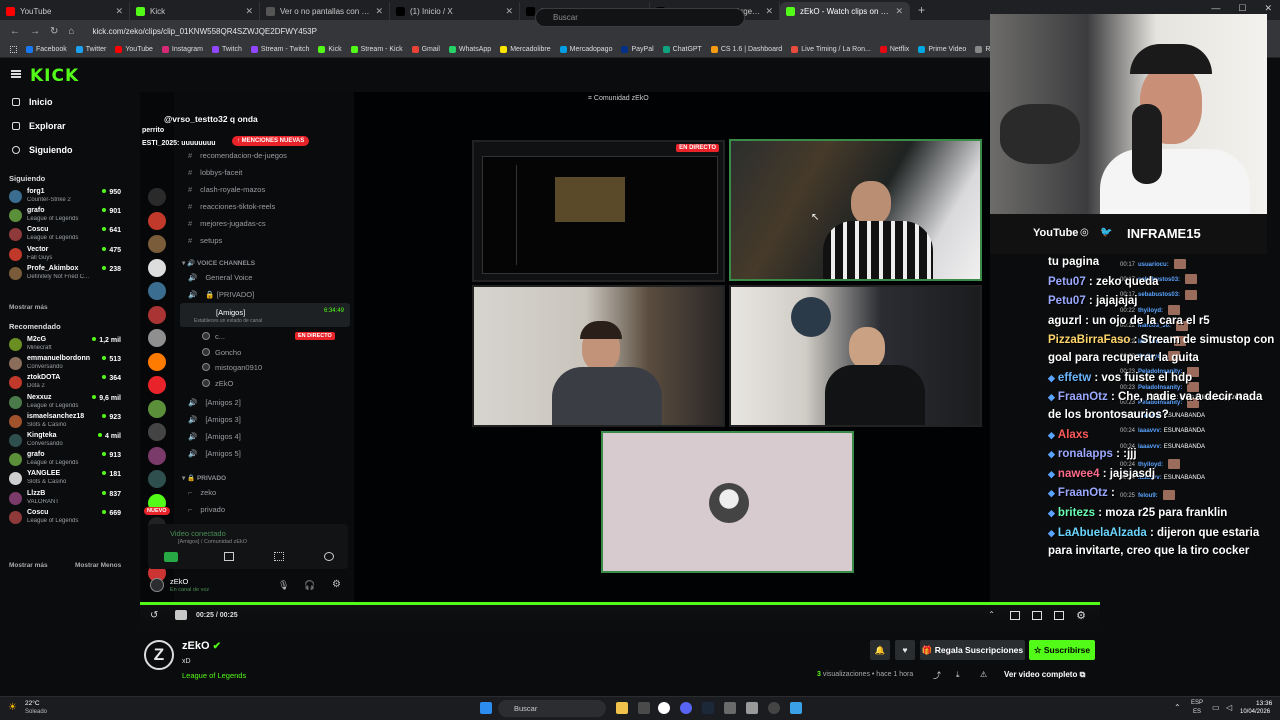 The width and height of the screenshot is (1280, 720). Describe the element at coordinates (727, 502) in the screenshot. I see `avatar-tile` at that location.